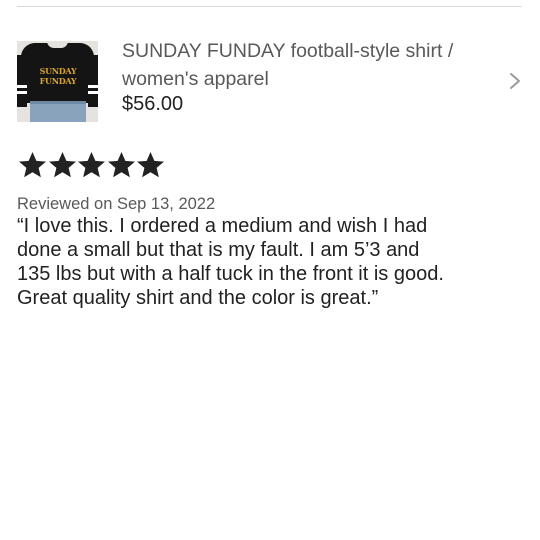 Image resolution: width=540 pixels, height=540 pixels. What do you see at coordinates (58, 111) in the screenshot?
I see `jeans` at bounding box center [58, 111].